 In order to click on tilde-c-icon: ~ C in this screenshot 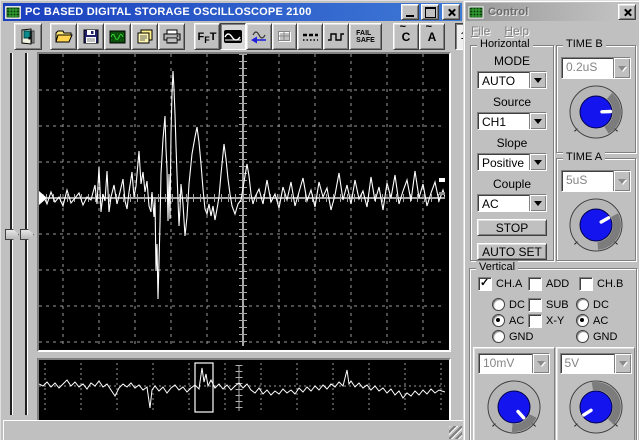, I will do `click(405, 32)`.